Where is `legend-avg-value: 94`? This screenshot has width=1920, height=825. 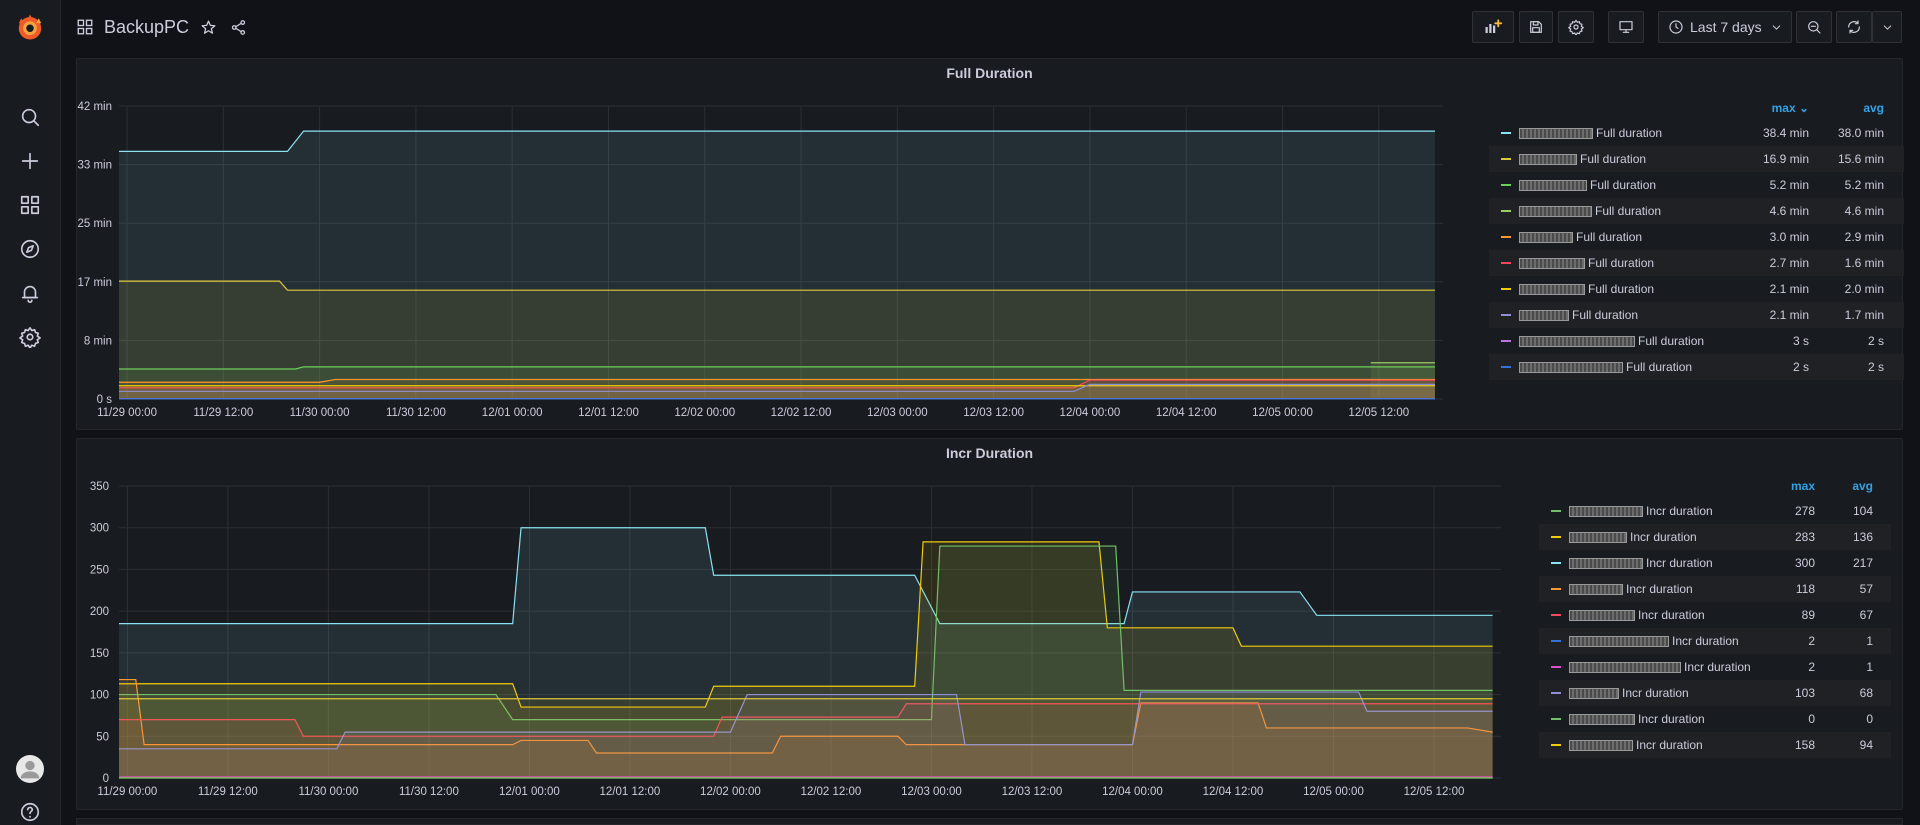 legend-avg-value: 94 is located at coordinates (1866, 745).